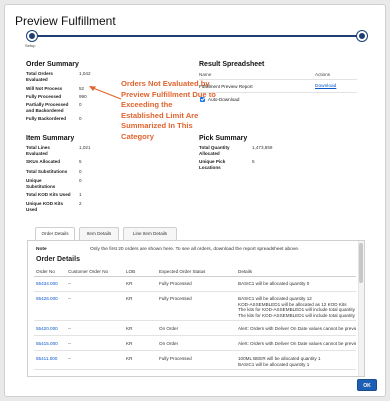 This screenshot has width=390, height=401. Describe the element at coordinates (47, 107) in the screenshot. I see `partially-processed-label: Partially Processed and Backordered` at that location.